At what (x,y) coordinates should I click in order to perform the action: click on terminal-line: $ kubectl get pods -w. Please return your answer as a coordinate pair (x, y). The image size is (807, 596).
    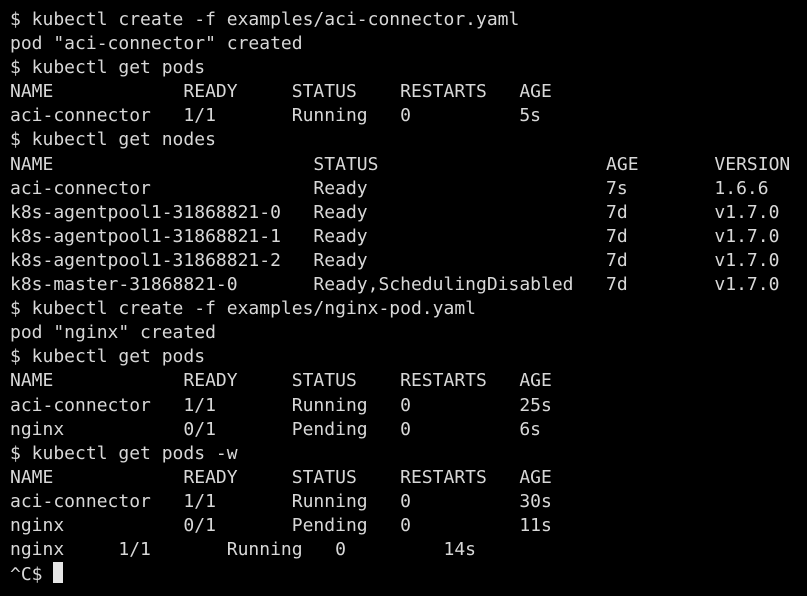
    Looking at the image, I should click on (124, 453).